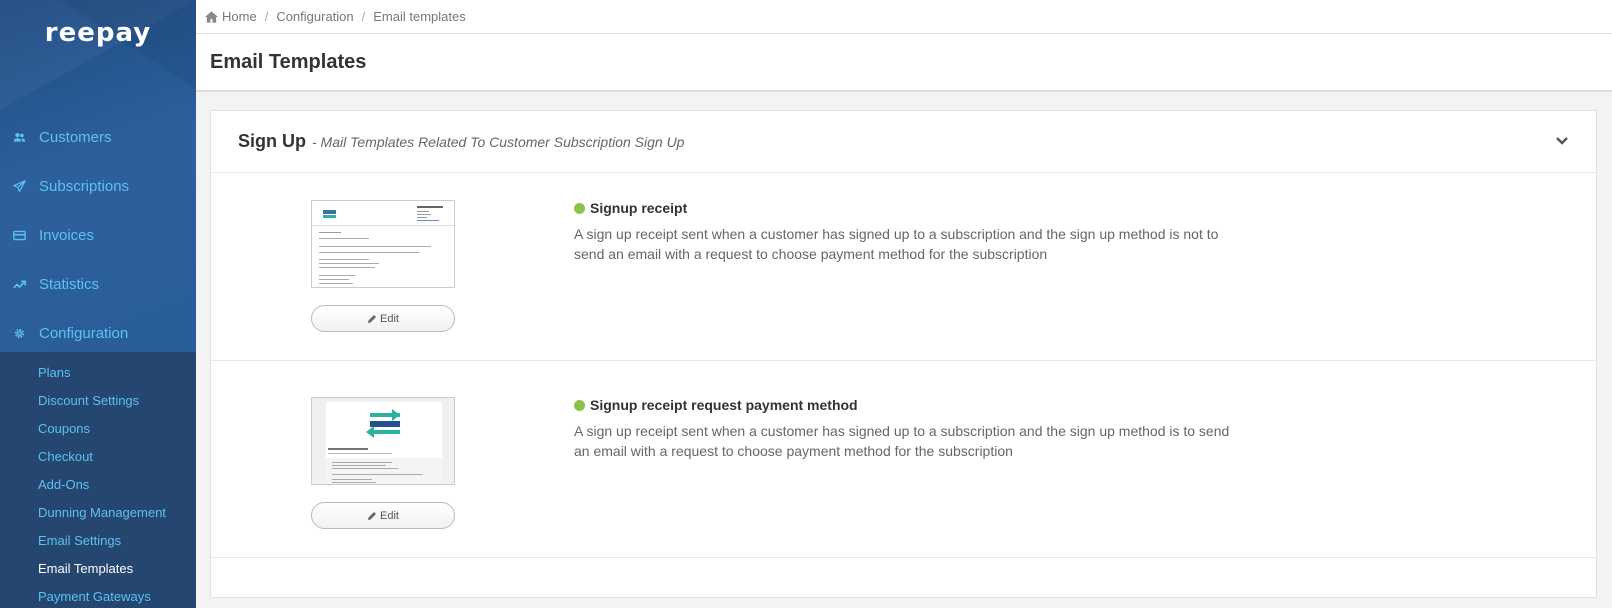 The width and height of the screenshot is (1612, 608). What do you see at coordinates (75, 137) in the screenshot?
I see `nav-customers-label: Customers` at bounding box center [75, 137].